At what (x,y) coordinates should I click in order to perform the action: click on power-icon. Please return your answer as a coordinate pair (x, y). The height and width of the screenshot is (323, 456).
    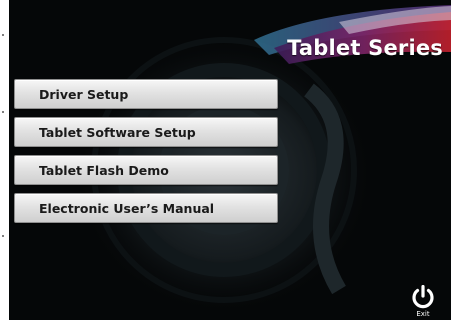
    Looking at the image, I should click on (423, 297).